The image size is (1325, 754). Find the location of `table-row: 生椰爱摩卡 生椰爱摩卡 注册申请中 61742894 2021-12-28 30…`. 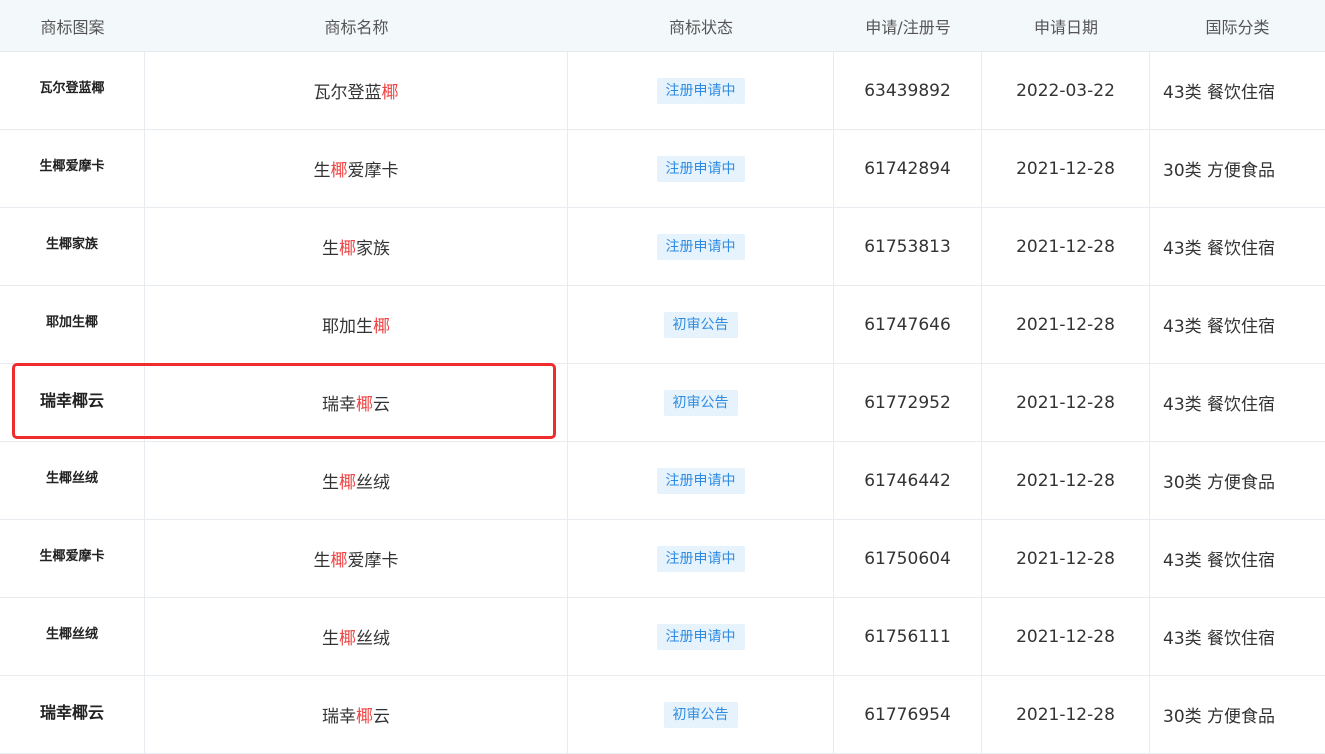

table-row: 生椰爱摩卡 生椰爱摩卡 注册申请中 61742894 2021-12-28 30… is located at coordinates (662, 169).